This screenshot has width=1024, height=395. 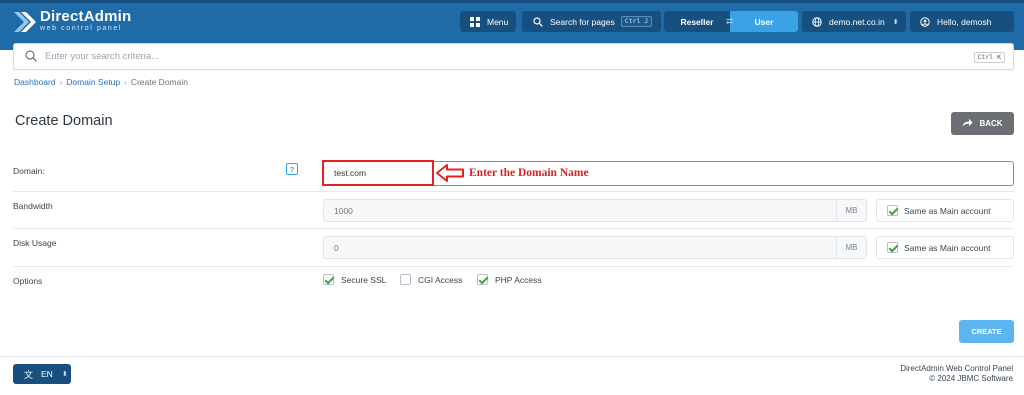 I want to click on user-greeting: Hello, demosh, so click(x=964, y=21).